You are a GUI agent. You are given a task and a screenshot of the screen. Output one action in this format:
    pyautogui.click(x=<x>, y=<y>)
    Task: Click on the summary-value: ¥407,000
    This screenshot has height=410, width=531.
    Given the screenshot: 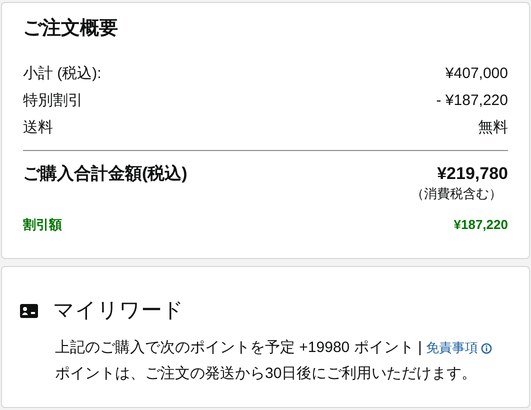 What is the action you would take?
    pyautogui.click(x=476, y=74)
    